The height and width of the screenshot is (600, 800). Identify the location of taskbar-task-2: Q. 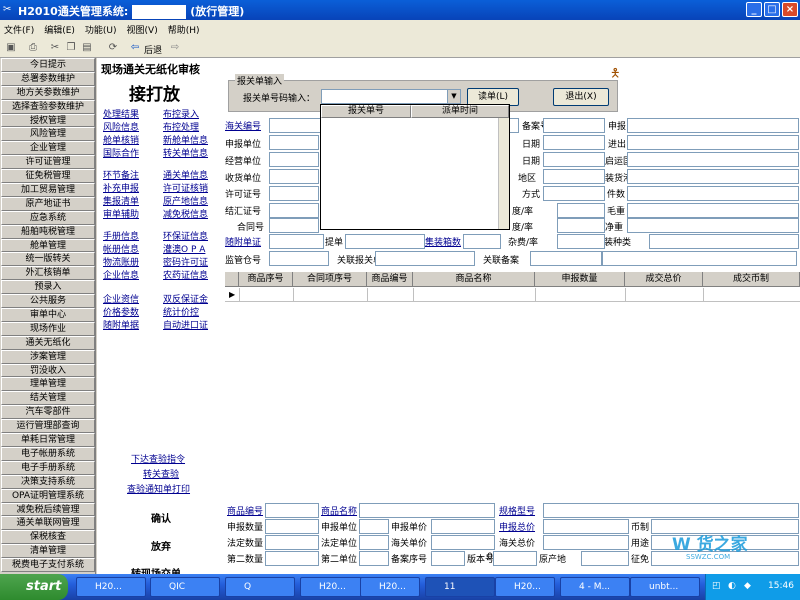
(260, 587).